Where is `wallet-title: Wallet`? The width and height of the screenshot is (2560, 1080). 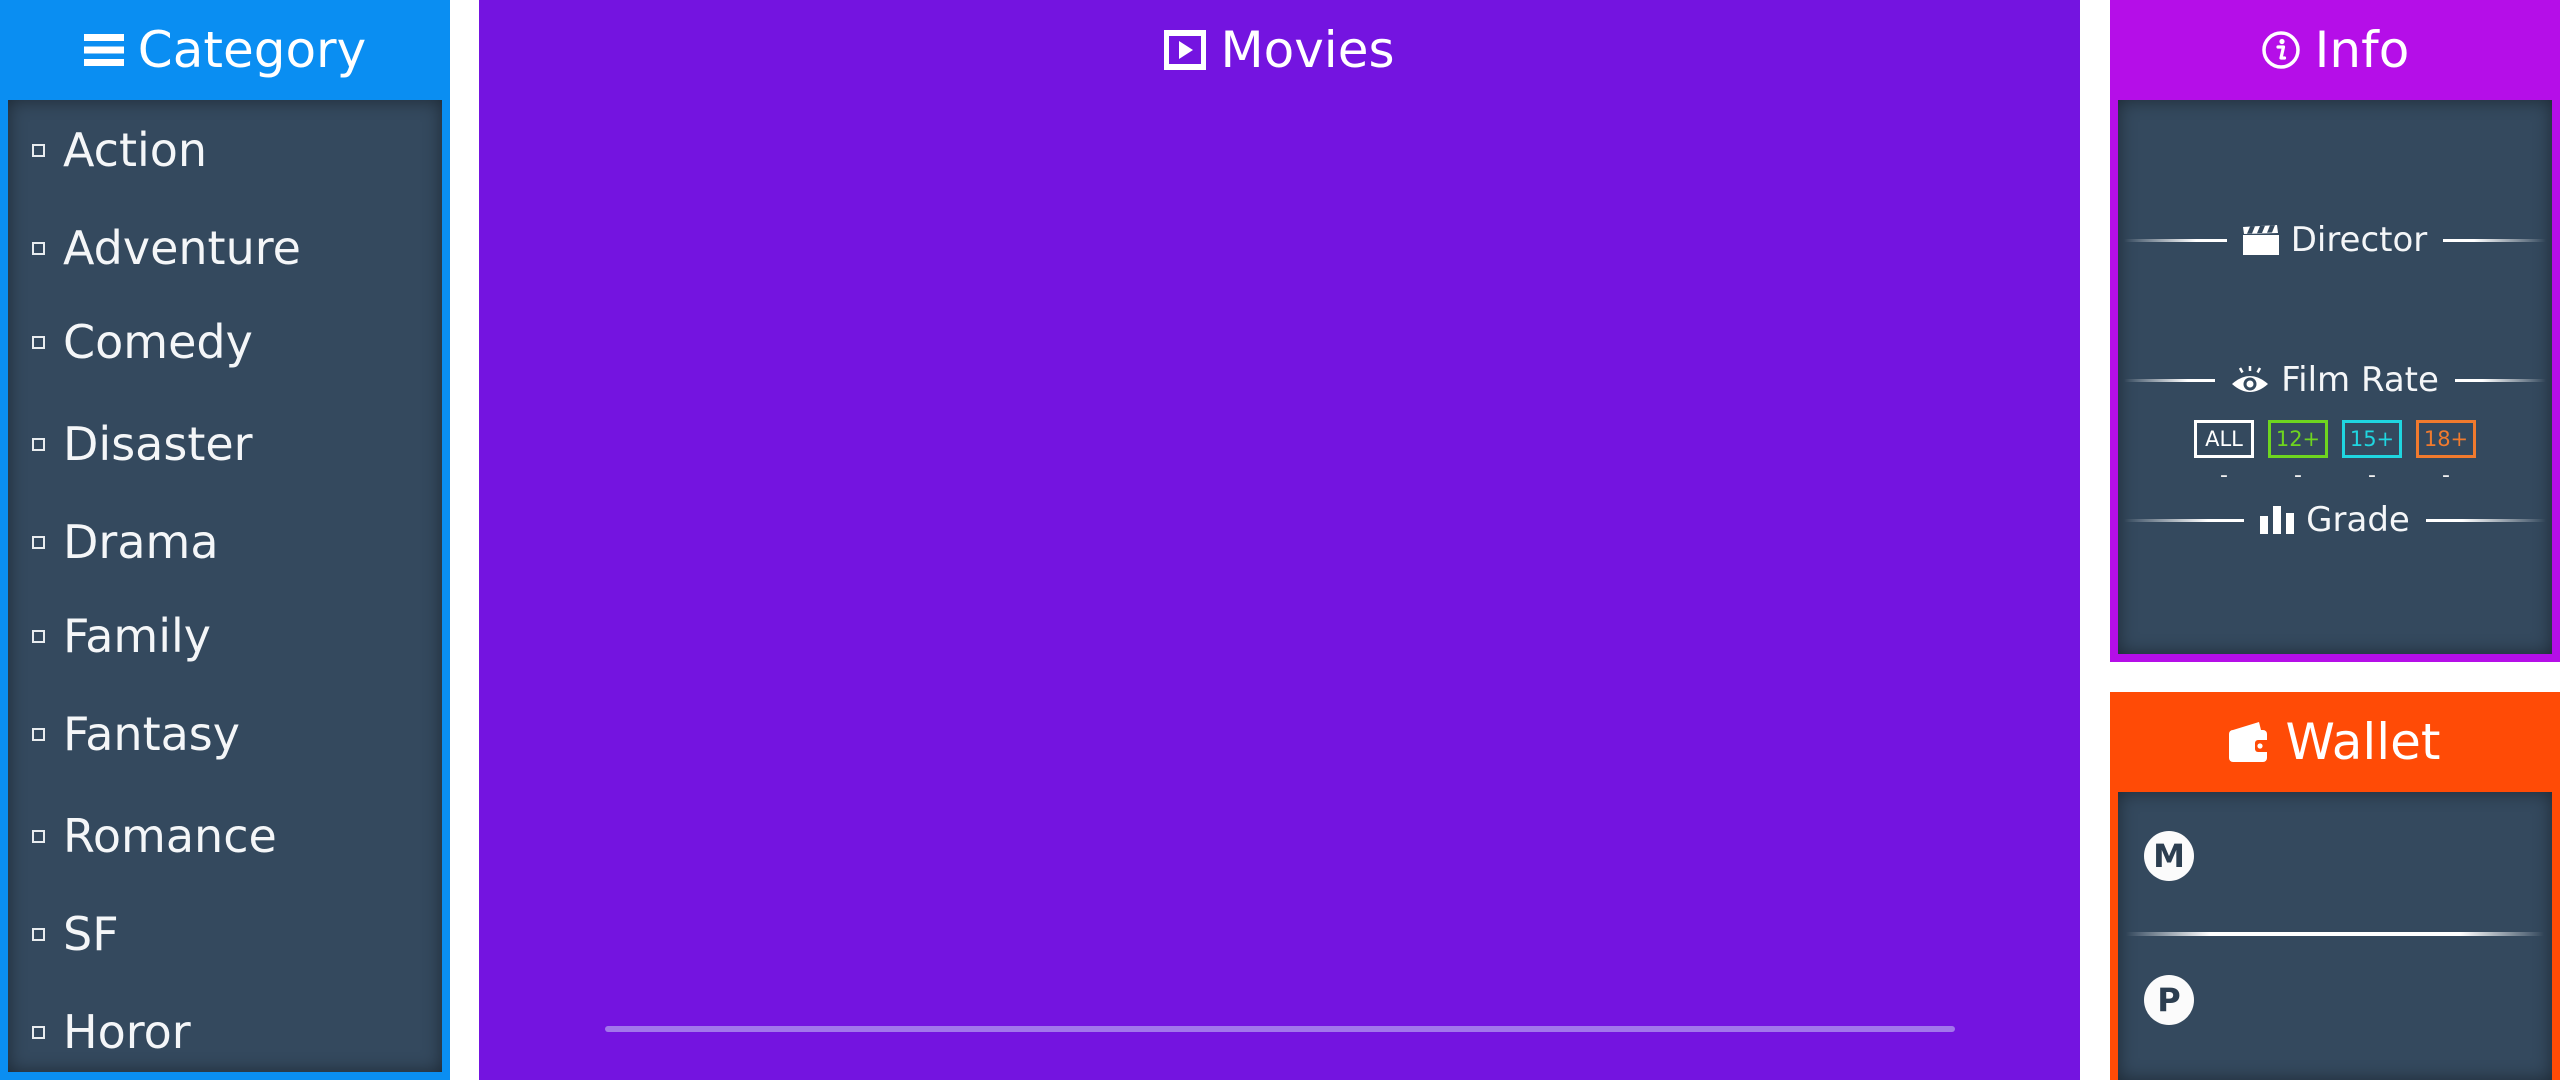
wallet-title: Wallet is located at coordinates (2363, 742).